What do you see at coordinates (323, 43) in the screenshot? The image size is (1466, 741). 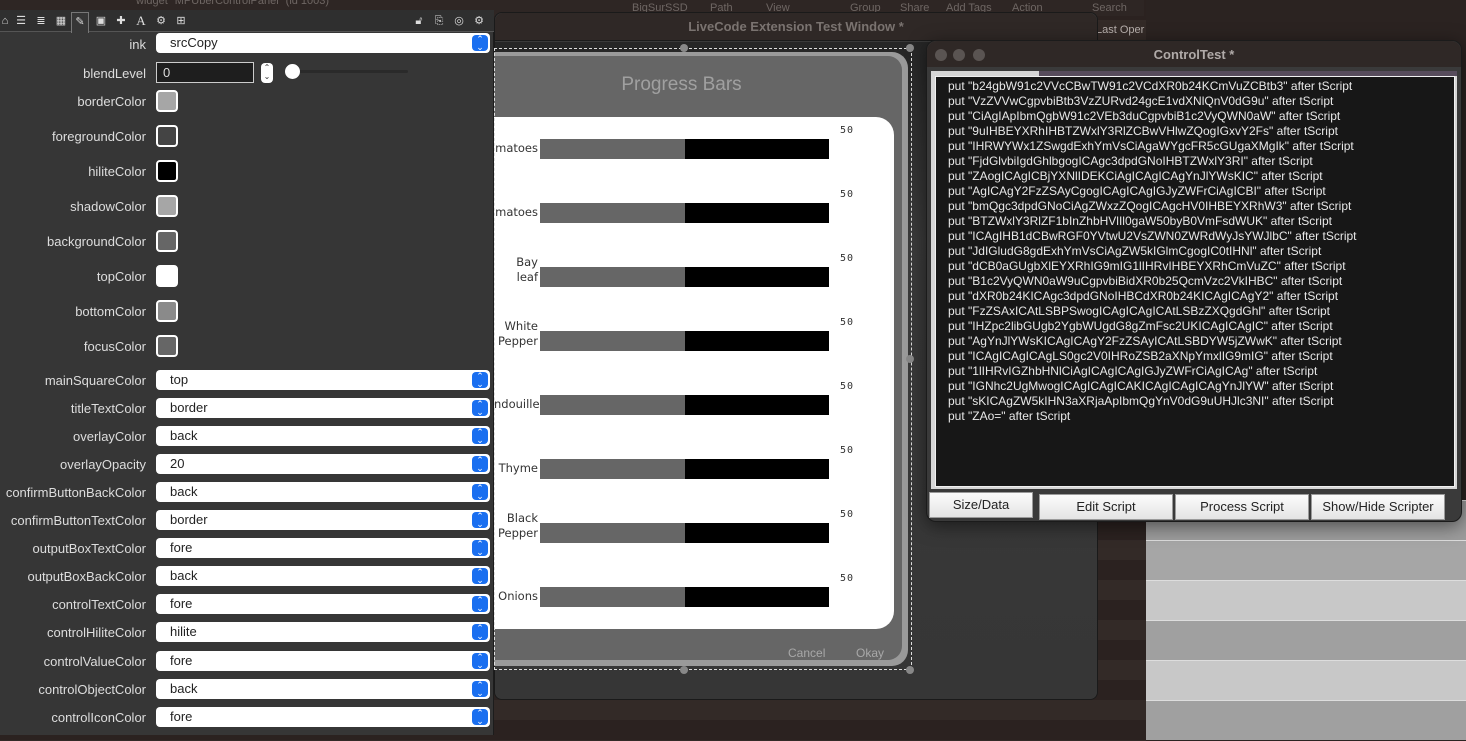 I see `ink-select: srcCopy ⌃ ⌄` at bounding box center [323, 43].